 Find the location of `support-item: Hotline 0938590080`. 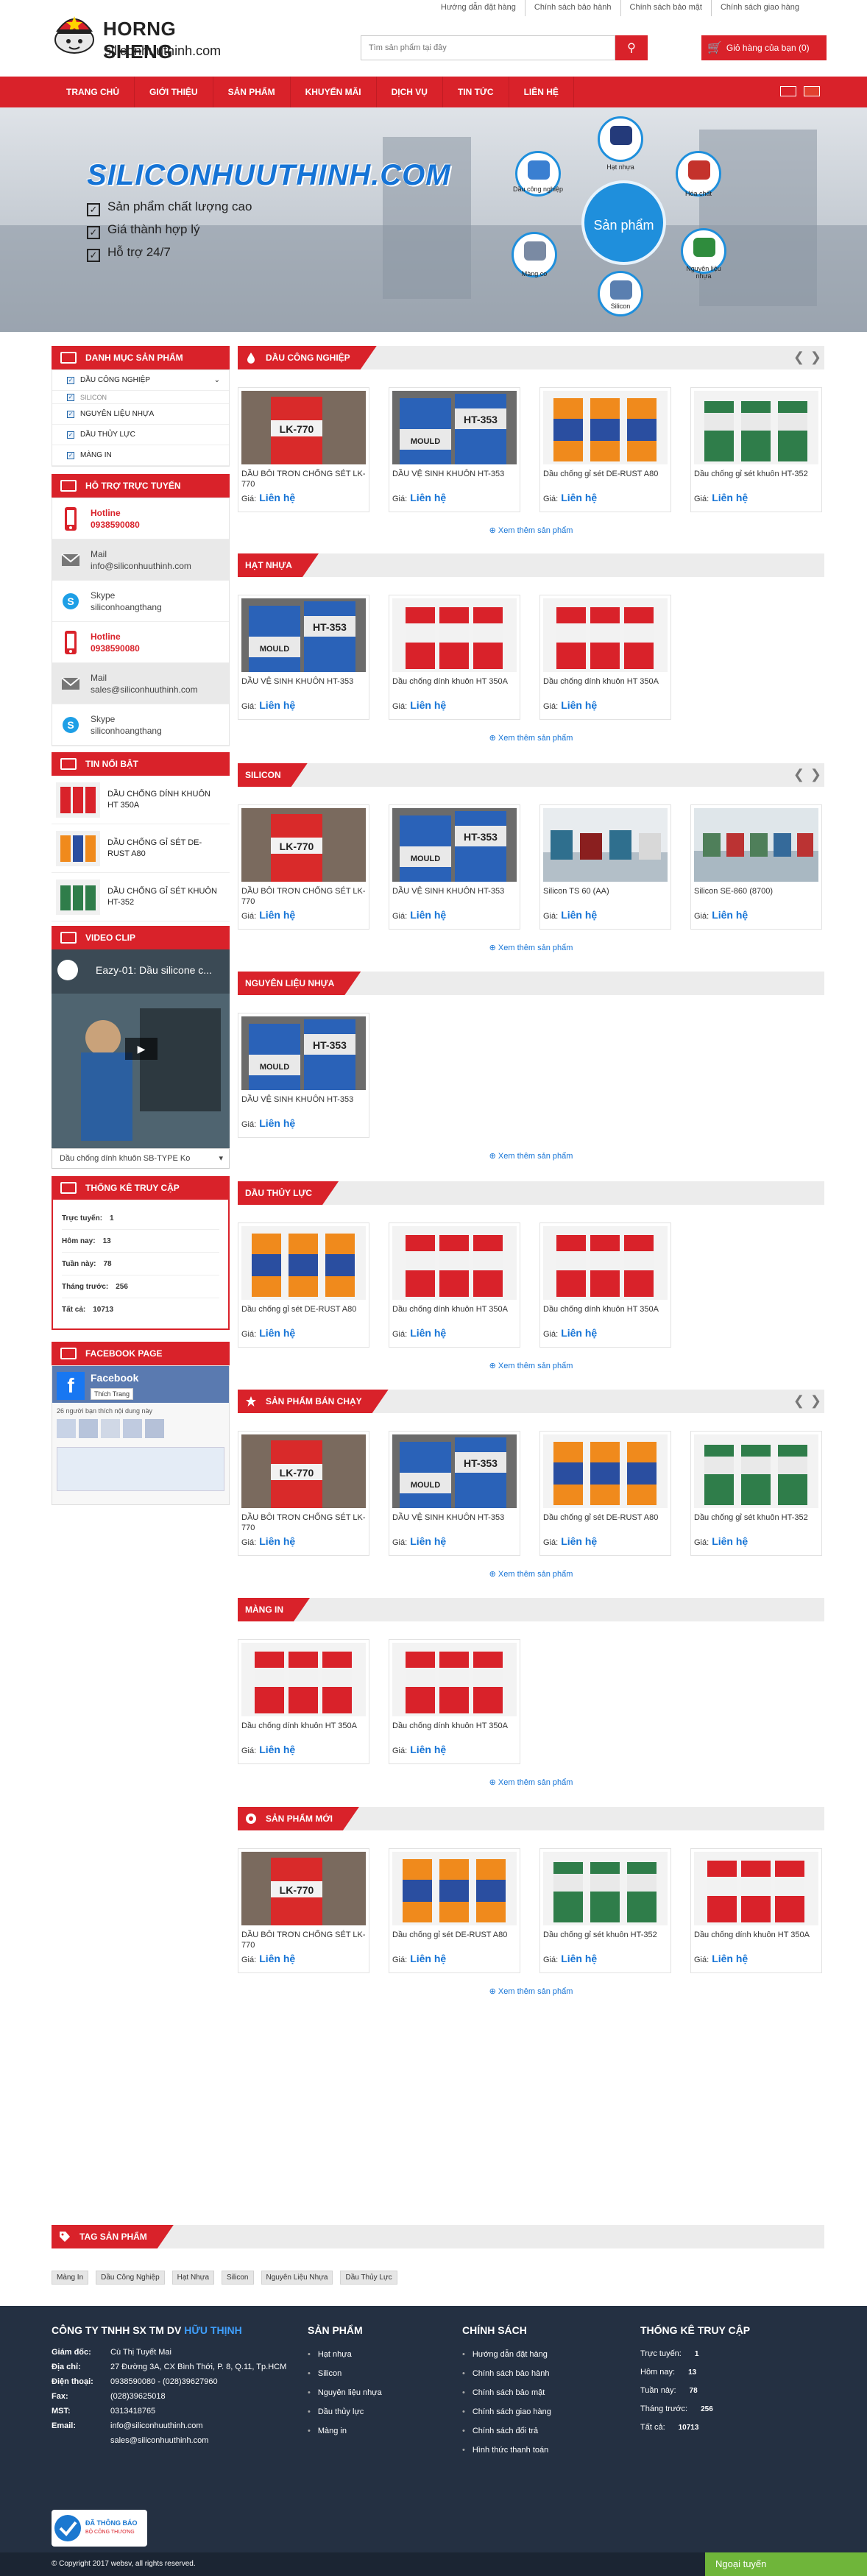

support-item: Hotline 0938590080 is located at coordinates (140, 642).